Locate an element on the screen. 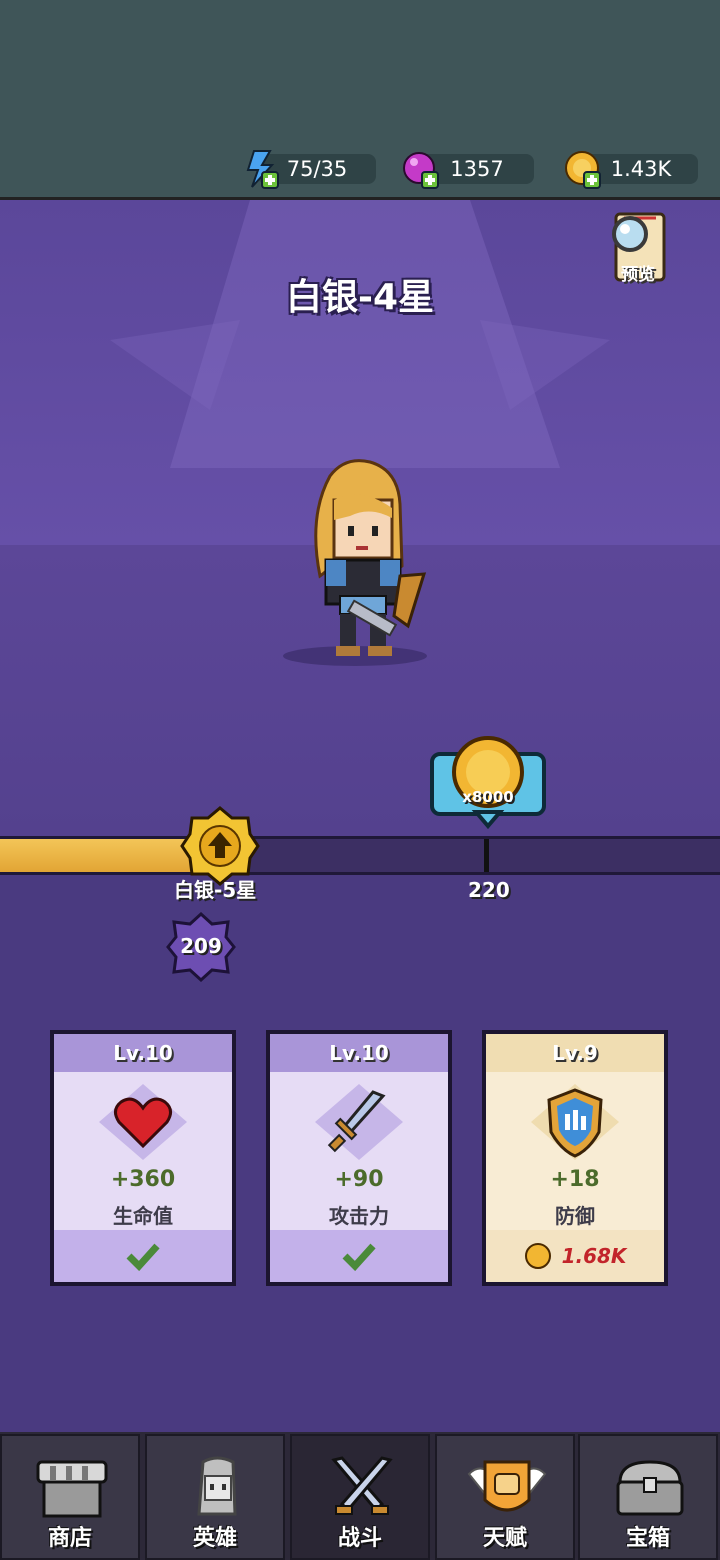 This screenshot has width=720, height=1560. nav-battle: 战斗 is located at coordinates (360, 1497).